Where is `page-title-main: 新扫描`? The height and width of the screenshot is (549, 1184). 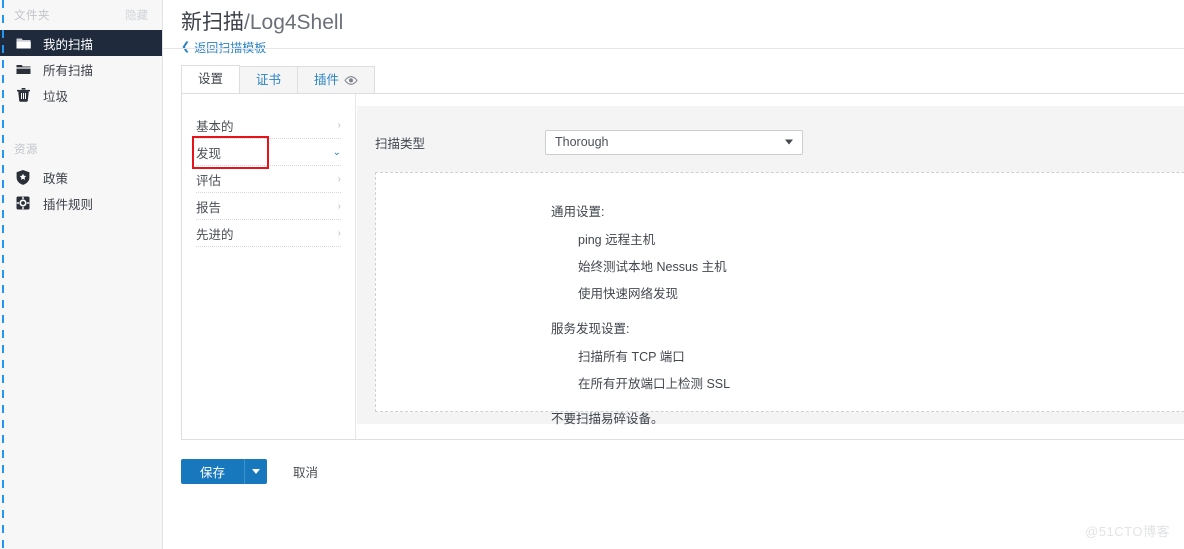 page-title-main: 新扫描 is located at coordinates (212, 22).